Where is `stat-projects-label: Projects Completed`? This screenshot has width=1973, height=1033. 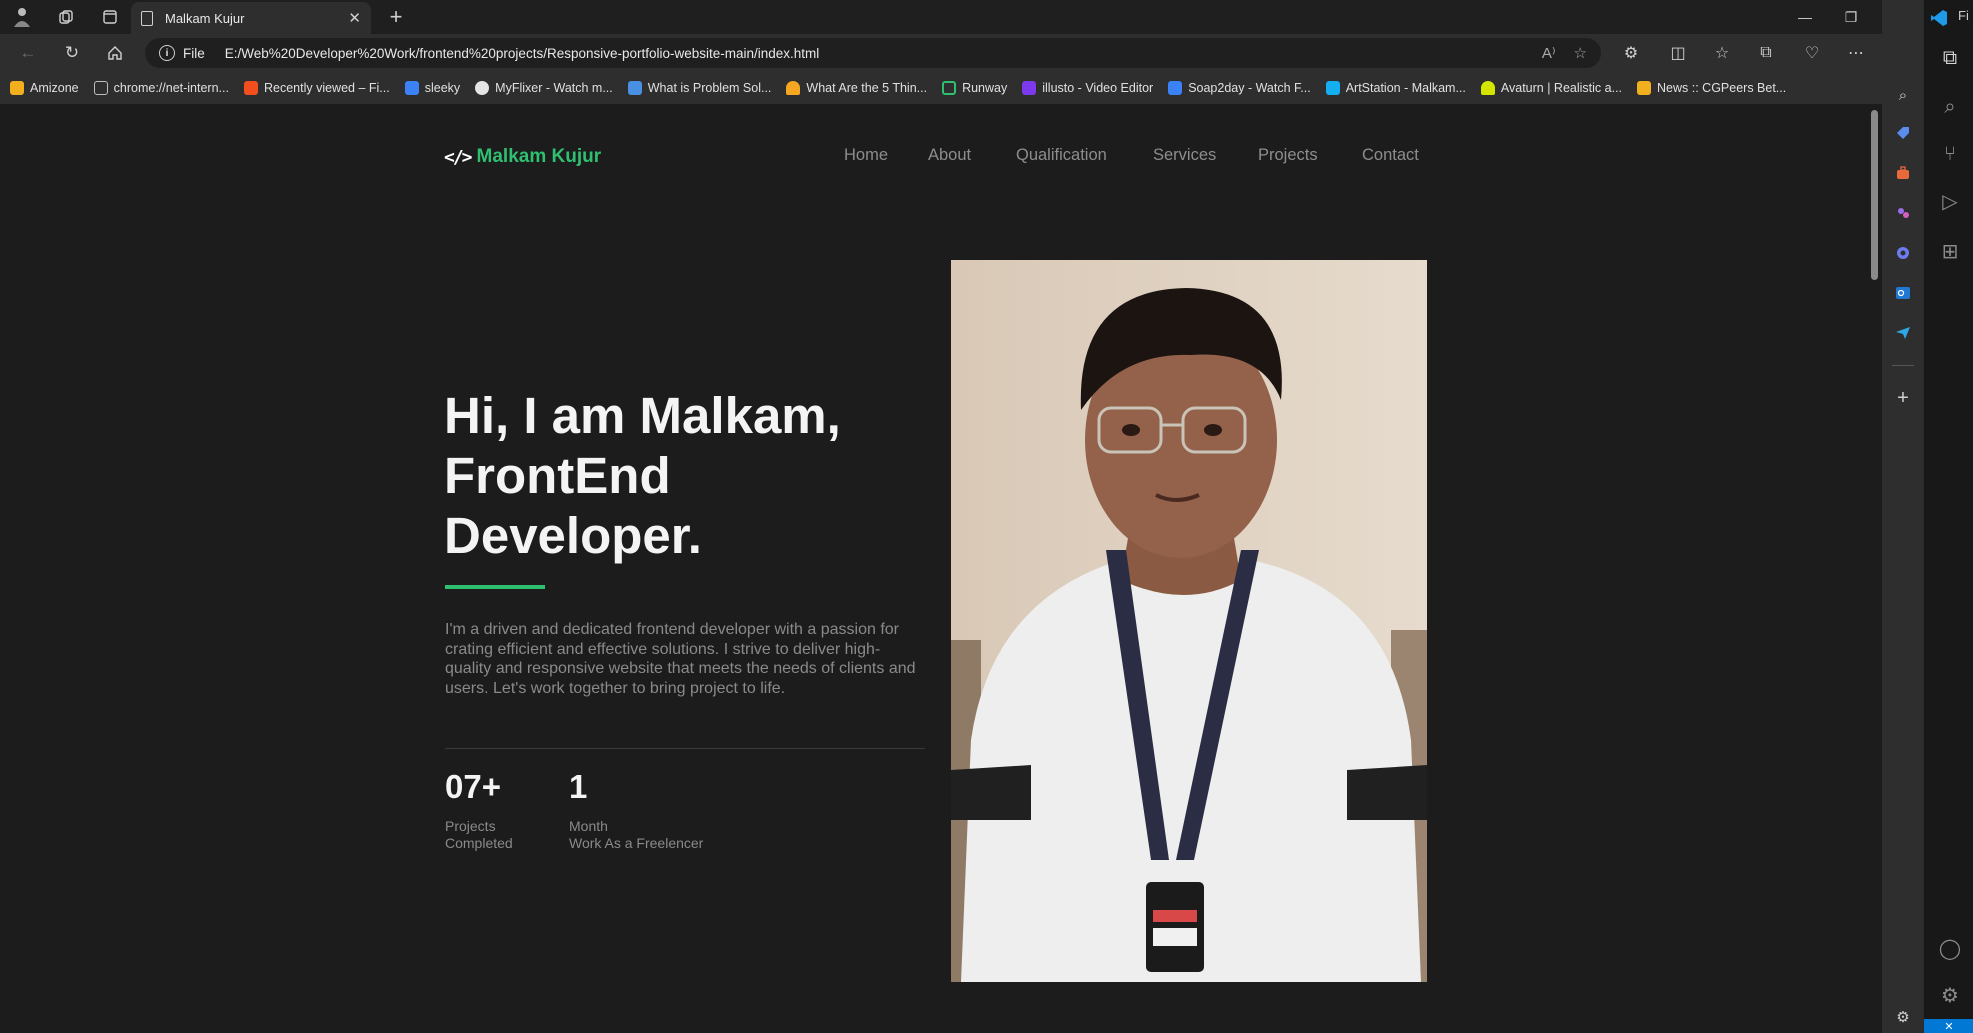 stat-projects-label: Projects Completed is located at coordinates (479, 835).